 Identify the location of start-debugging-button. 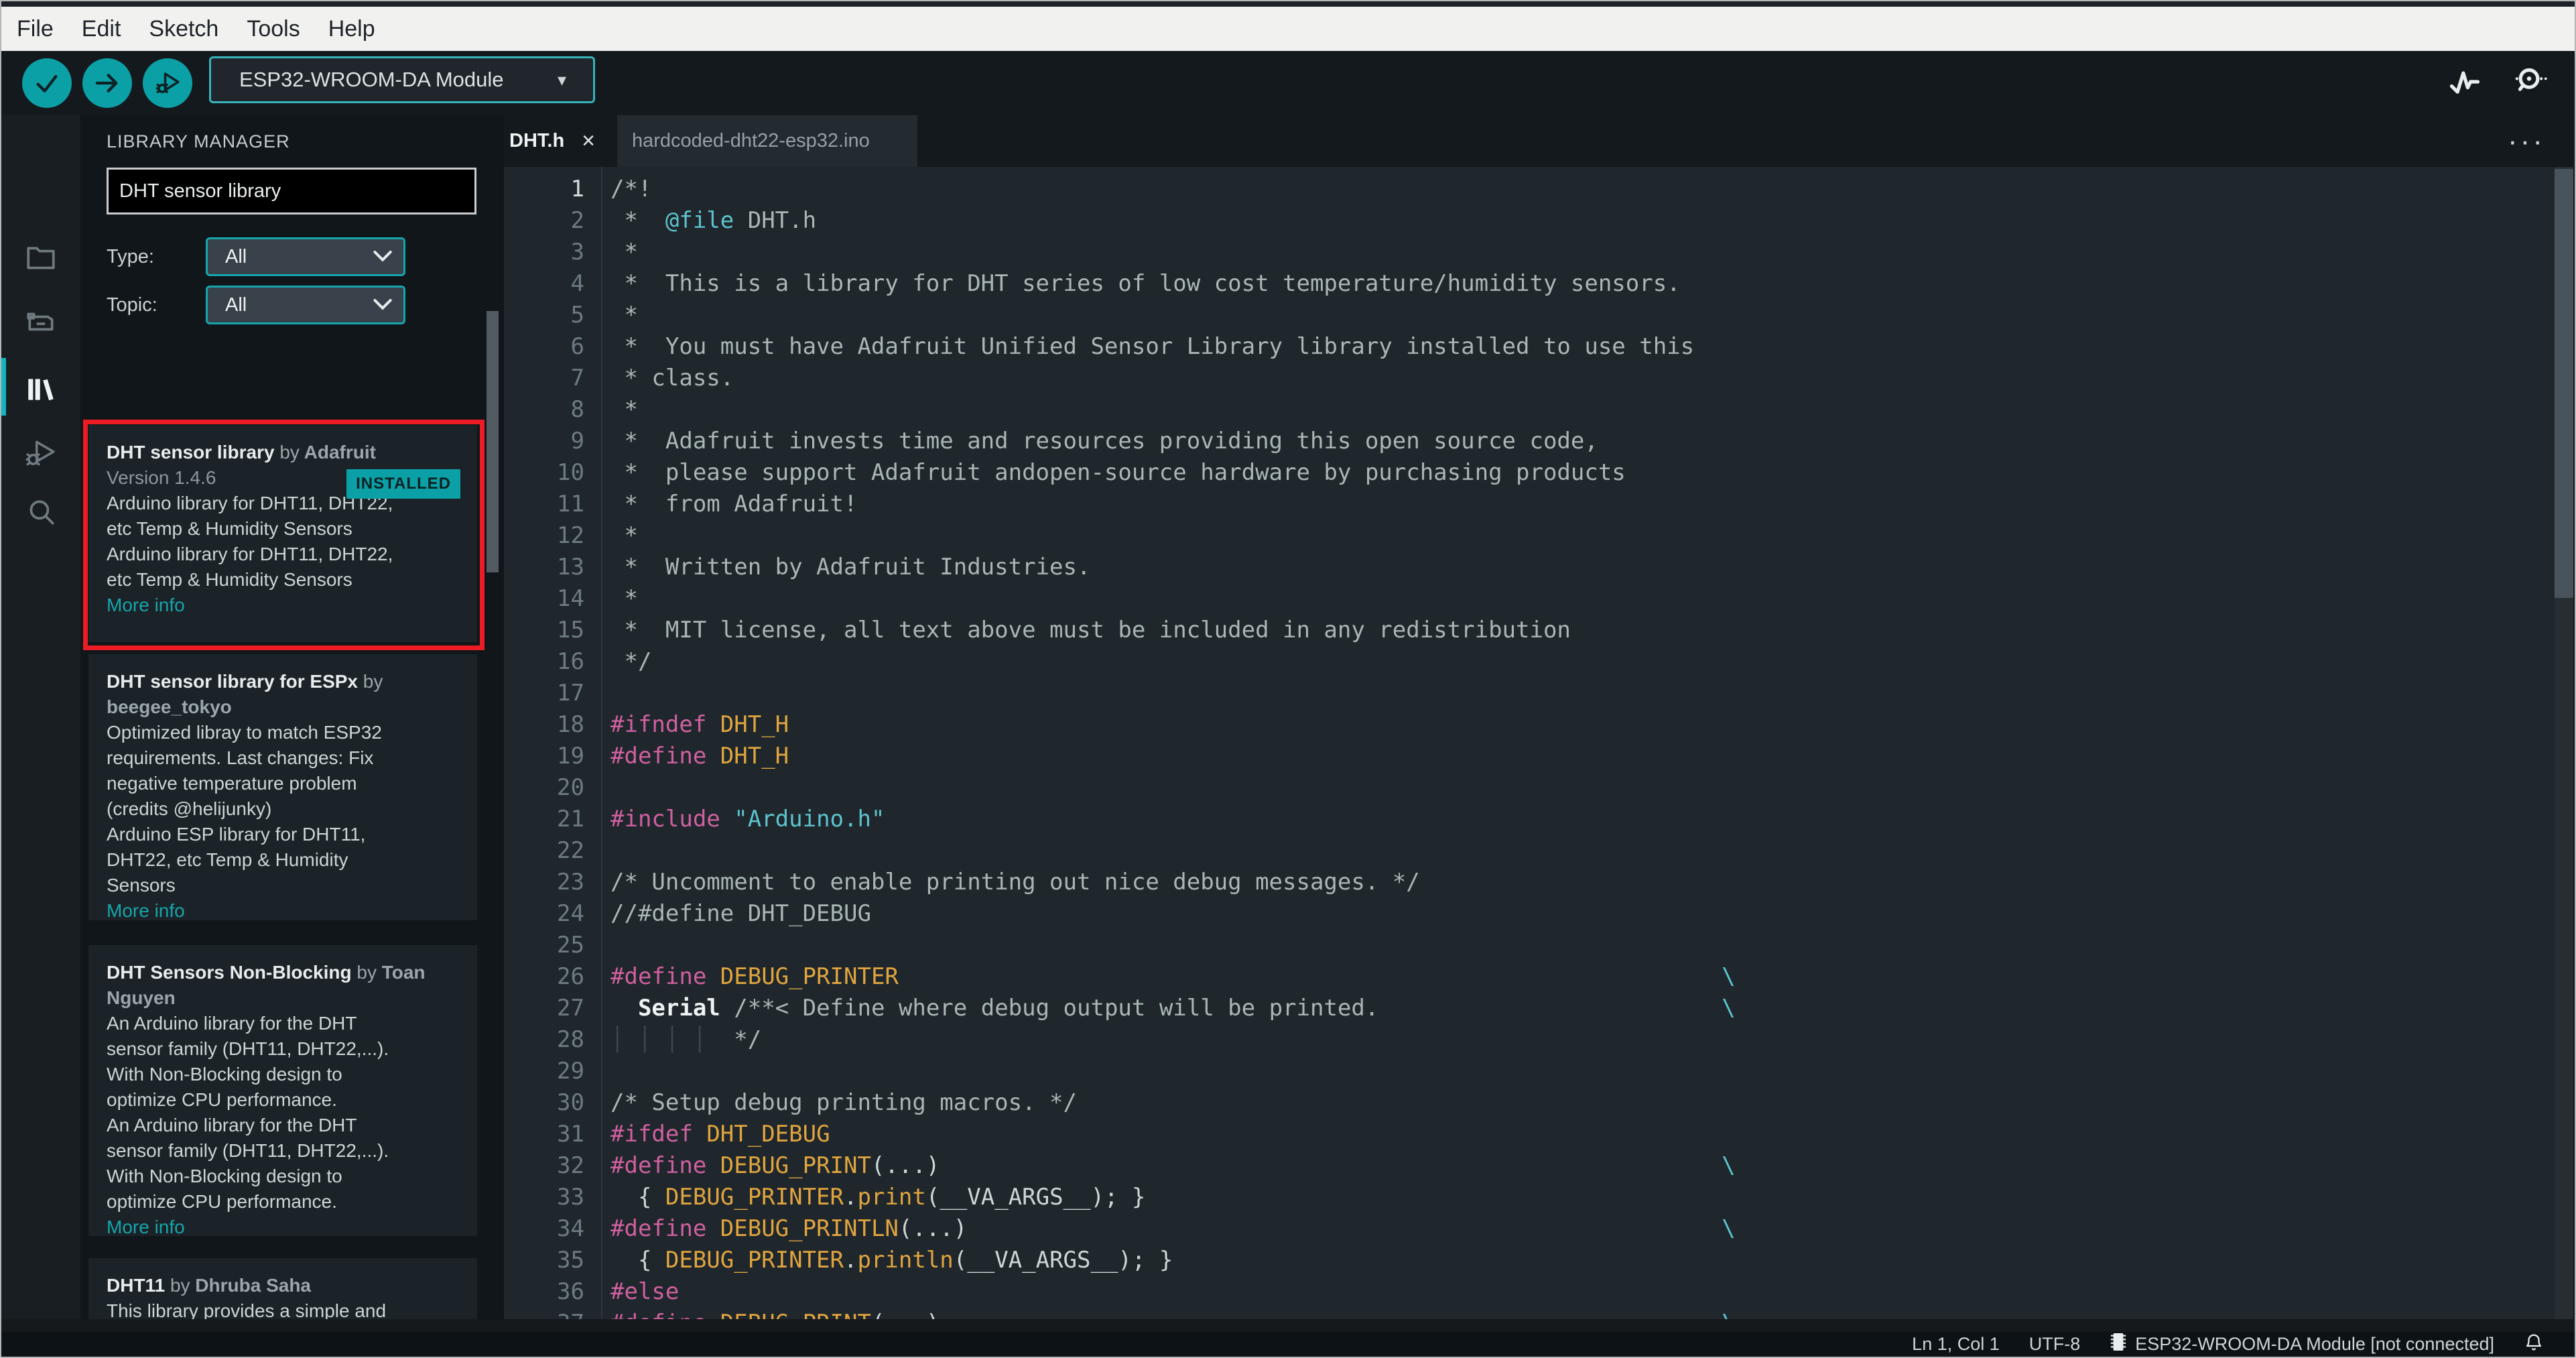
(167, 83).